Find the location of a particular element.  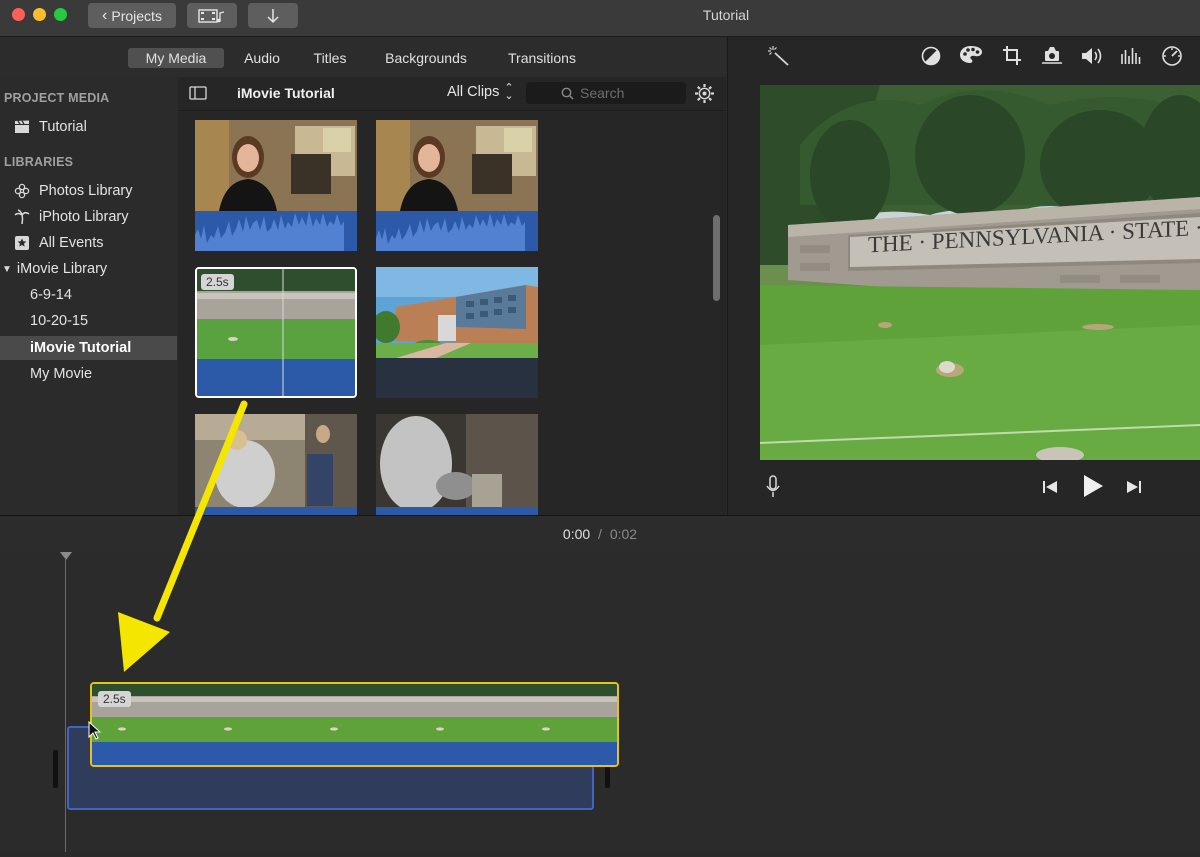

disclosure-triangle-icon: ▼ is located at coordinates (7, 269).